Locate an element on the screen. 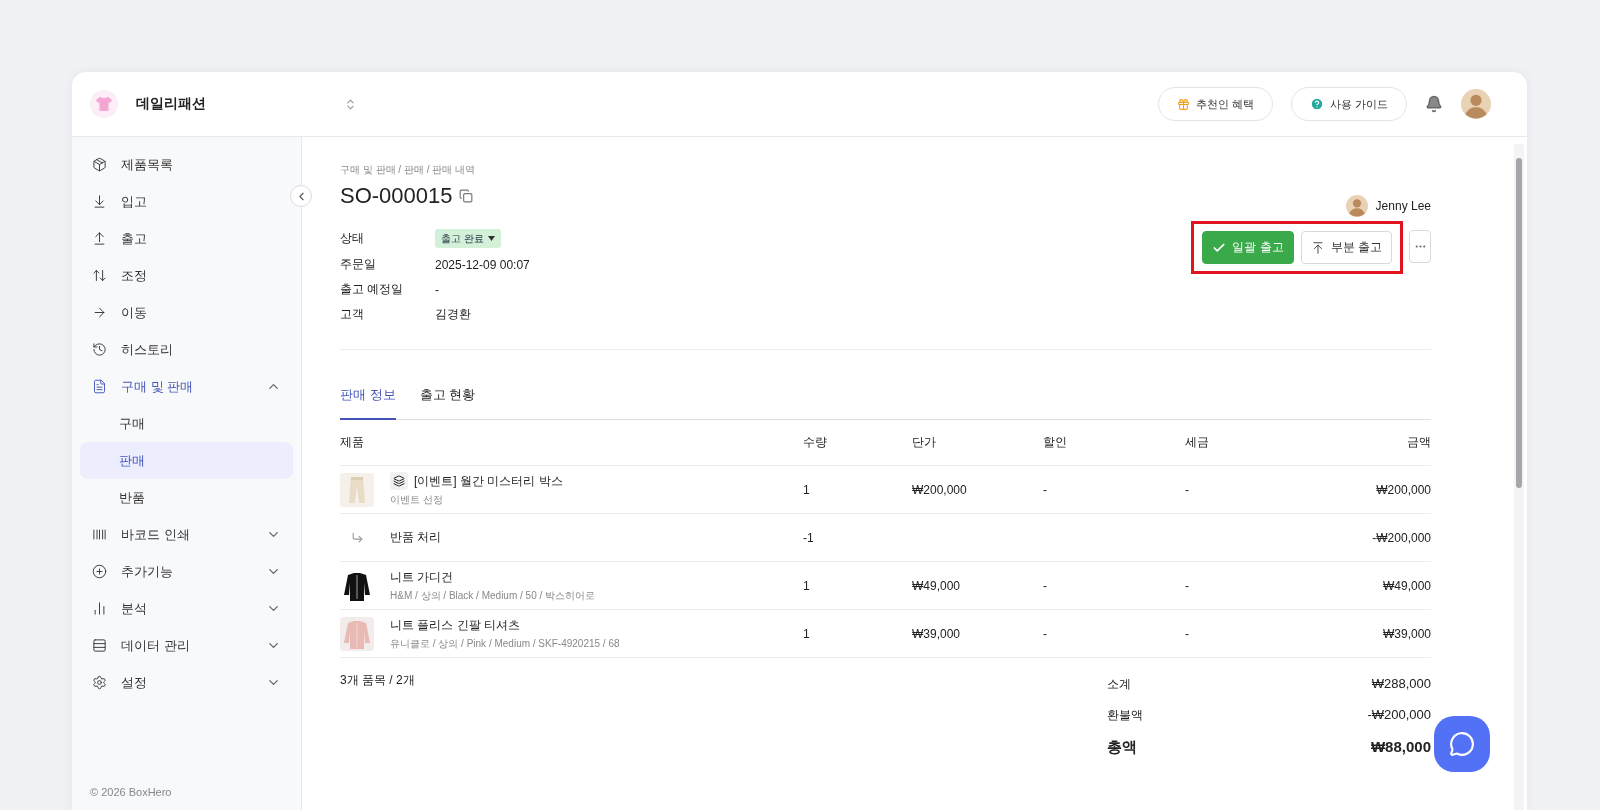 Image resolution: width=1600 pixels, height=810 pixels. field-label: 상태 is located at coordinates (352, 238).